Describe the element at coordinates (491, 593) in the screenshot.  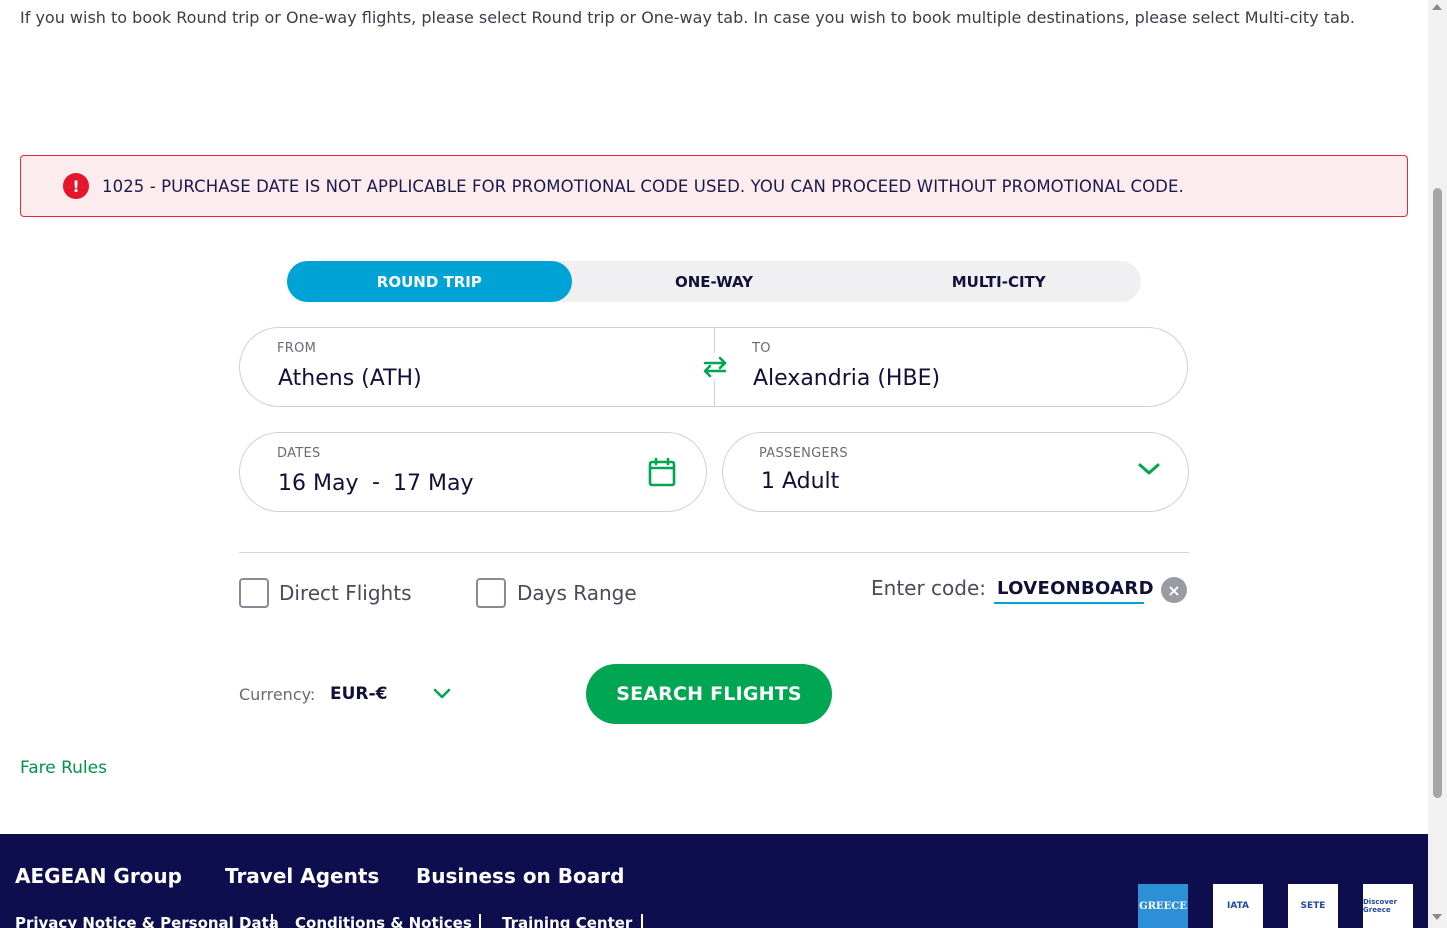
I see `days-range-checkbox` at that location.